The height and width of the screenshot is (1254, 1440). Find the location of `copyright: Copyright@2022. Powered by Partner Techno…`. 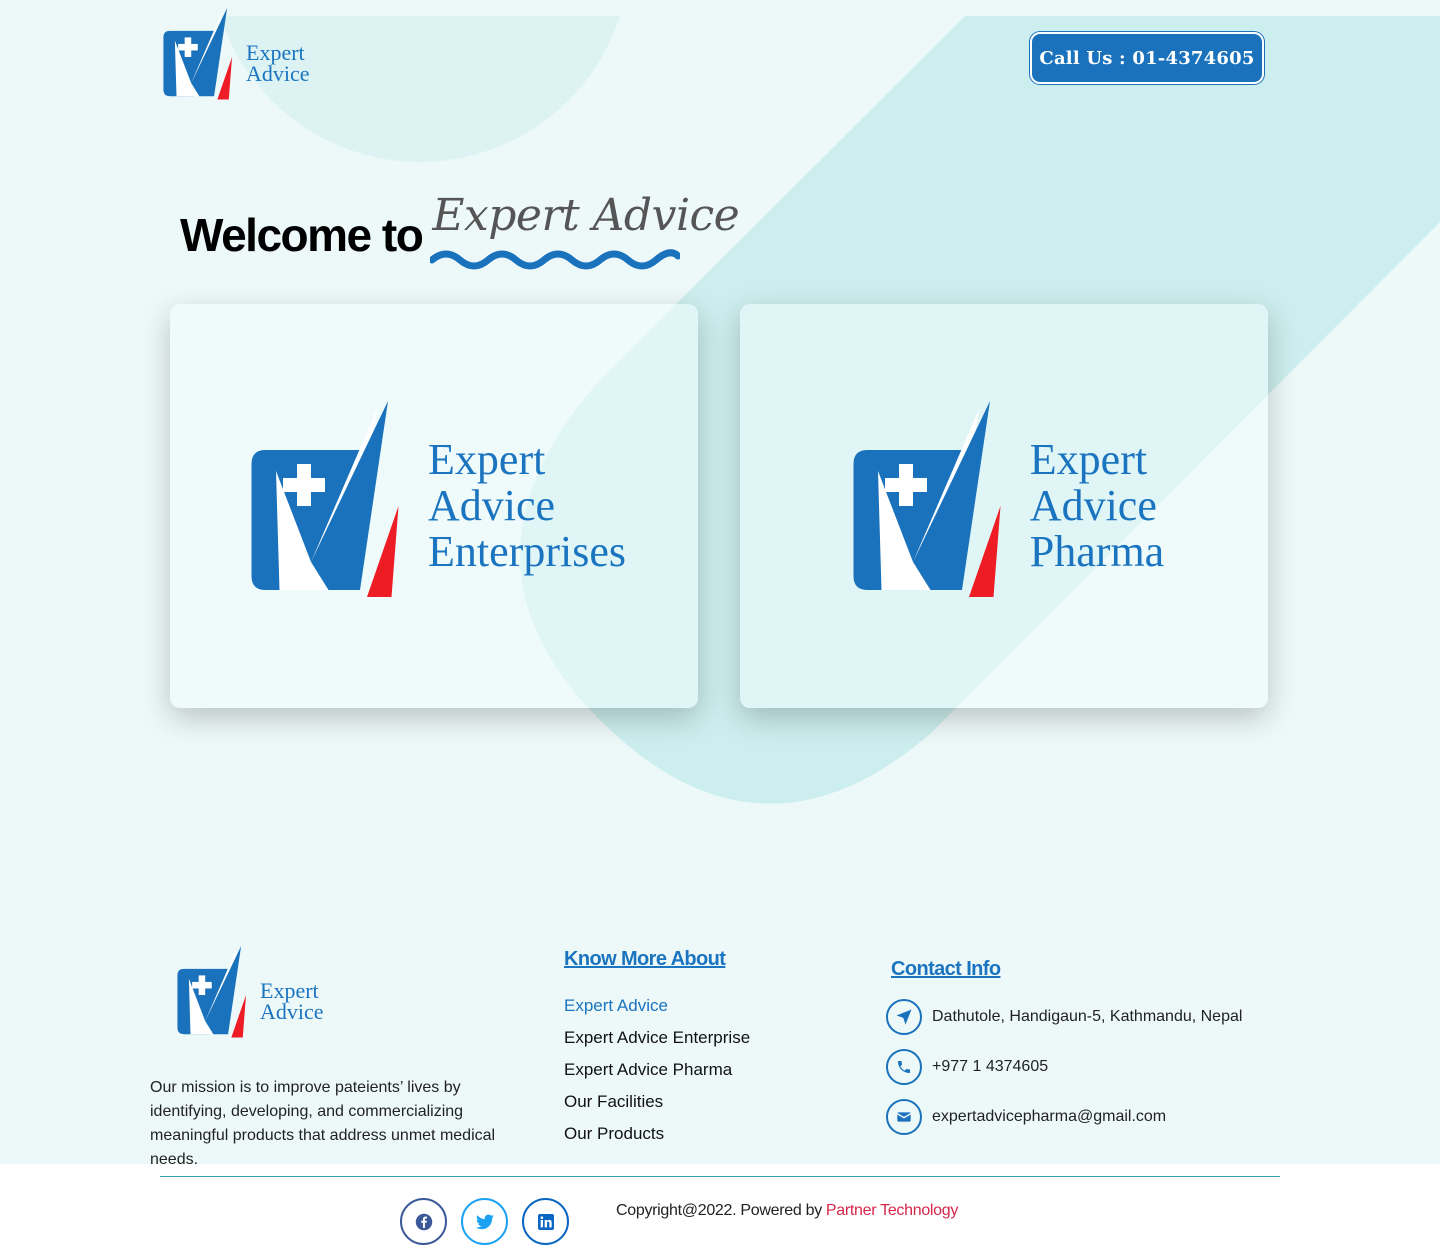

copyright: Copyright@2022. Powered by Partner Techno… is located at coordinates (787, 1211).